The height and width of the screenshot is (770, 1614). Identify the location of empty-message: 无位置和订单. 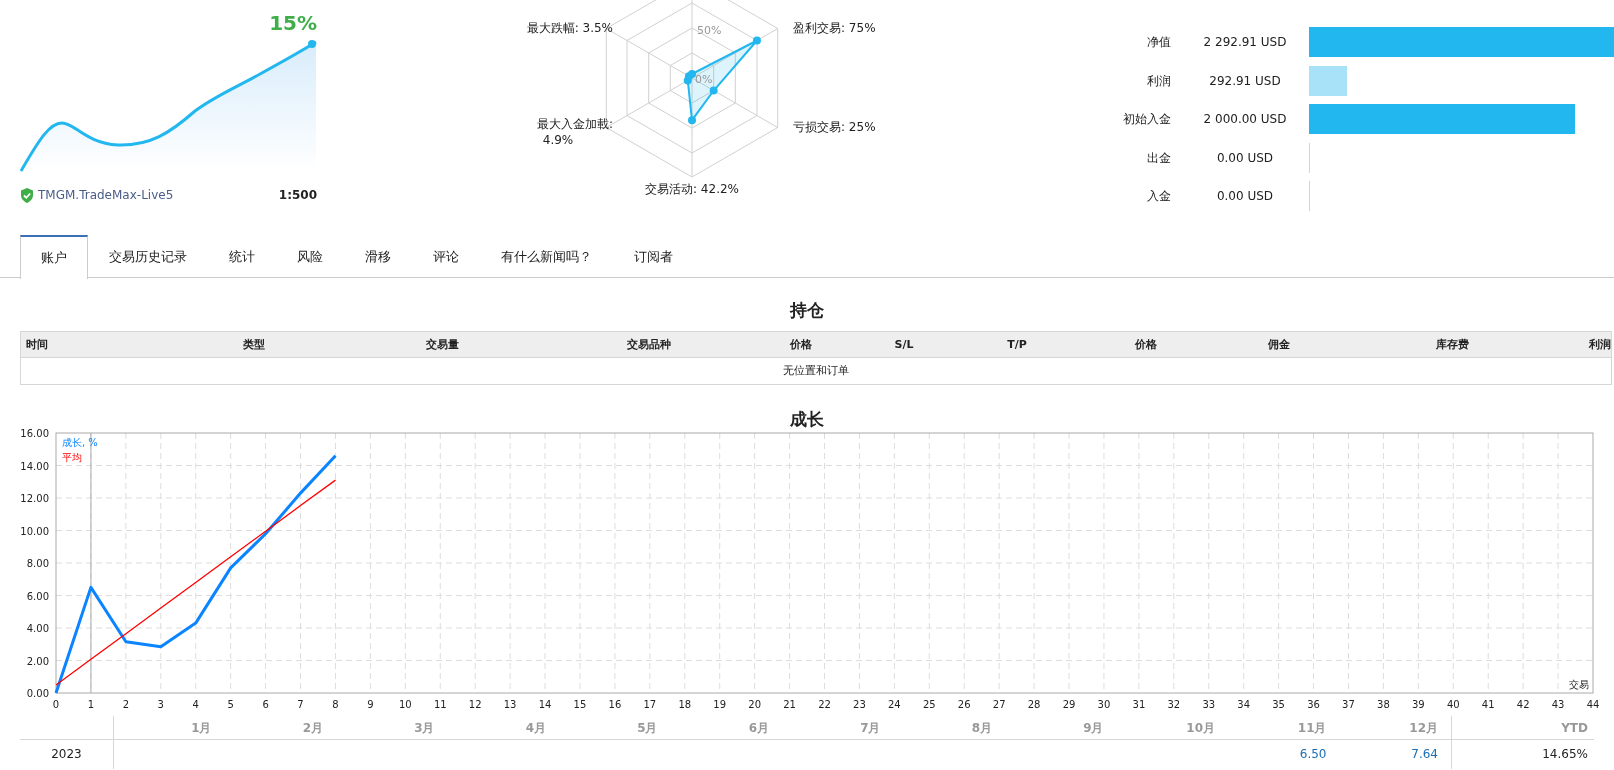
(816, 370).